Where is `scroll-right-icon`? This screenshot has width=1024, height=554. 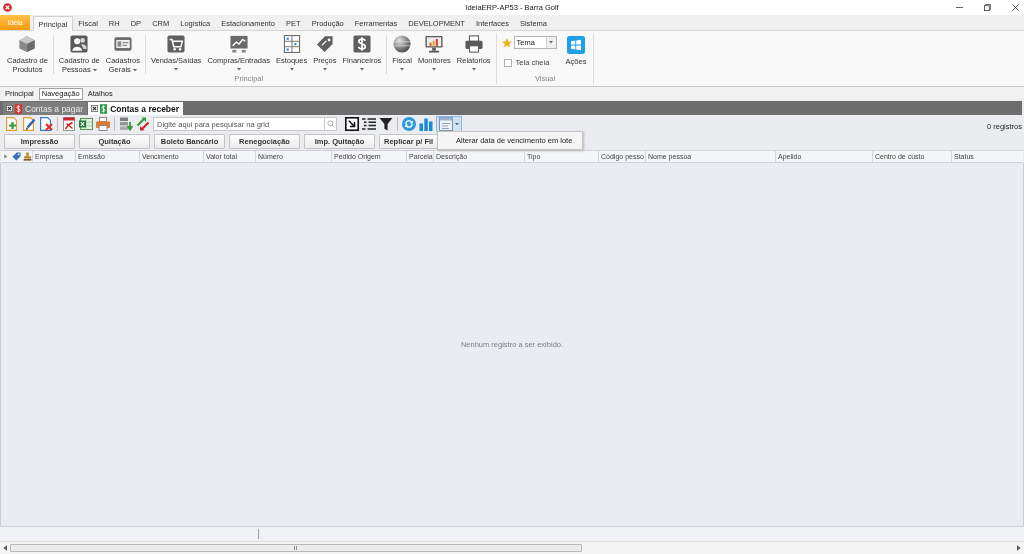
scroll-right-icon is located at coordinates (1019, 548).